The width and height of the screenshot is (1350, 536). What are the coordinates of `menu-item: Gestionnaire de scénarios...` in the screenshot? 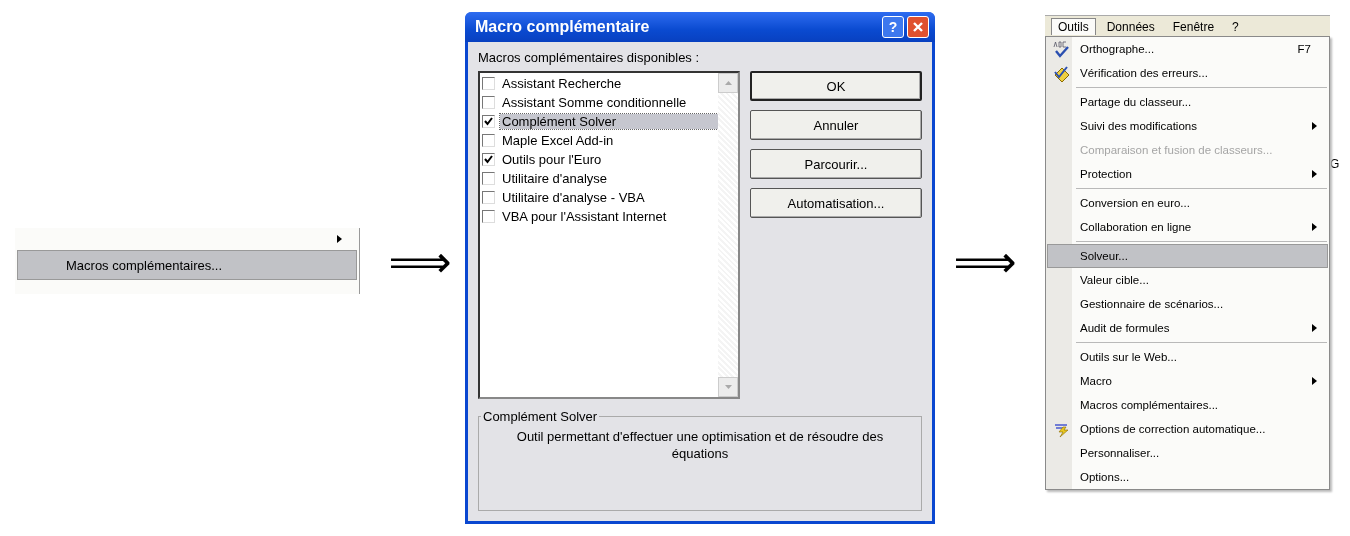 It's located at (1187, 304).